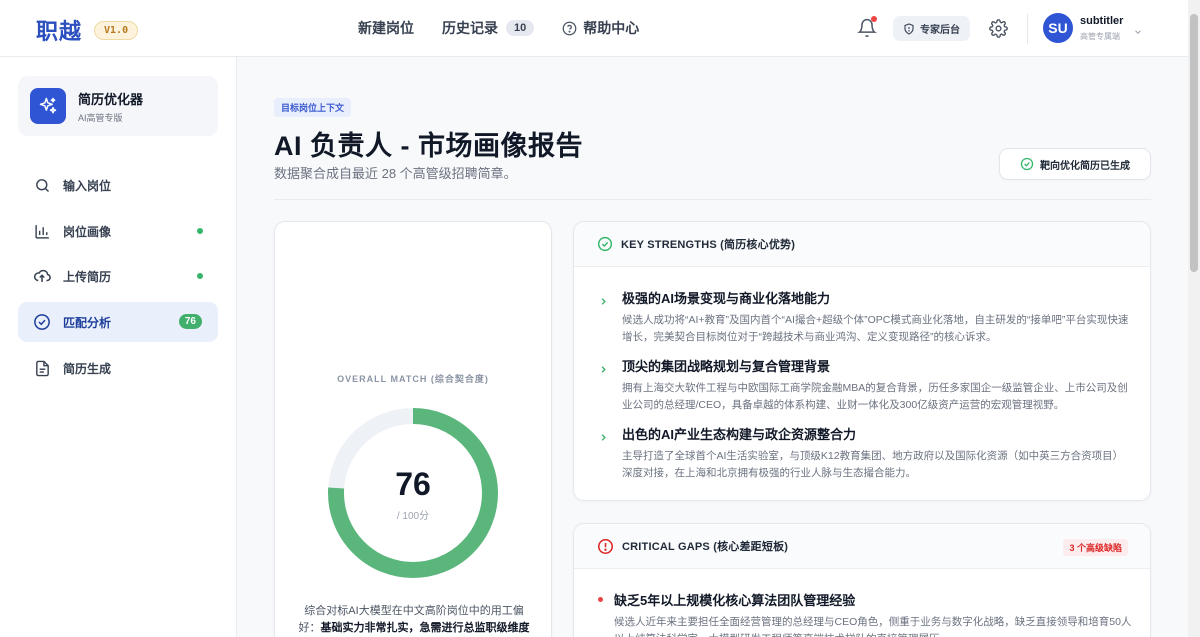 This screenshot has width=1200, height=637. I want to click on context-tag: 目标岗位上下文, so click(313, 107).